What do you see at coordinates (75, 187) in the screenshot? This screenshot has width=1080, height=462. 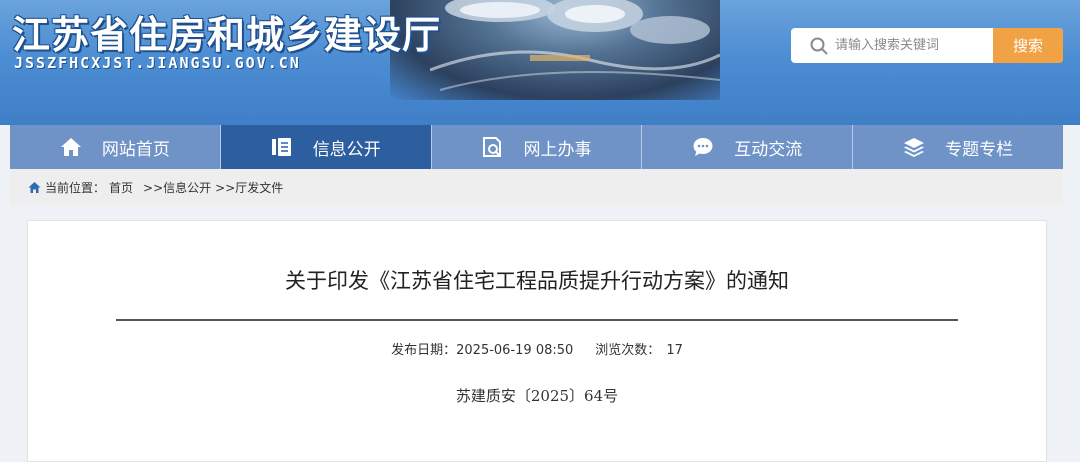 I see `breadcrumb-prefix: 当前位置：` at bounding box center [75, 187].